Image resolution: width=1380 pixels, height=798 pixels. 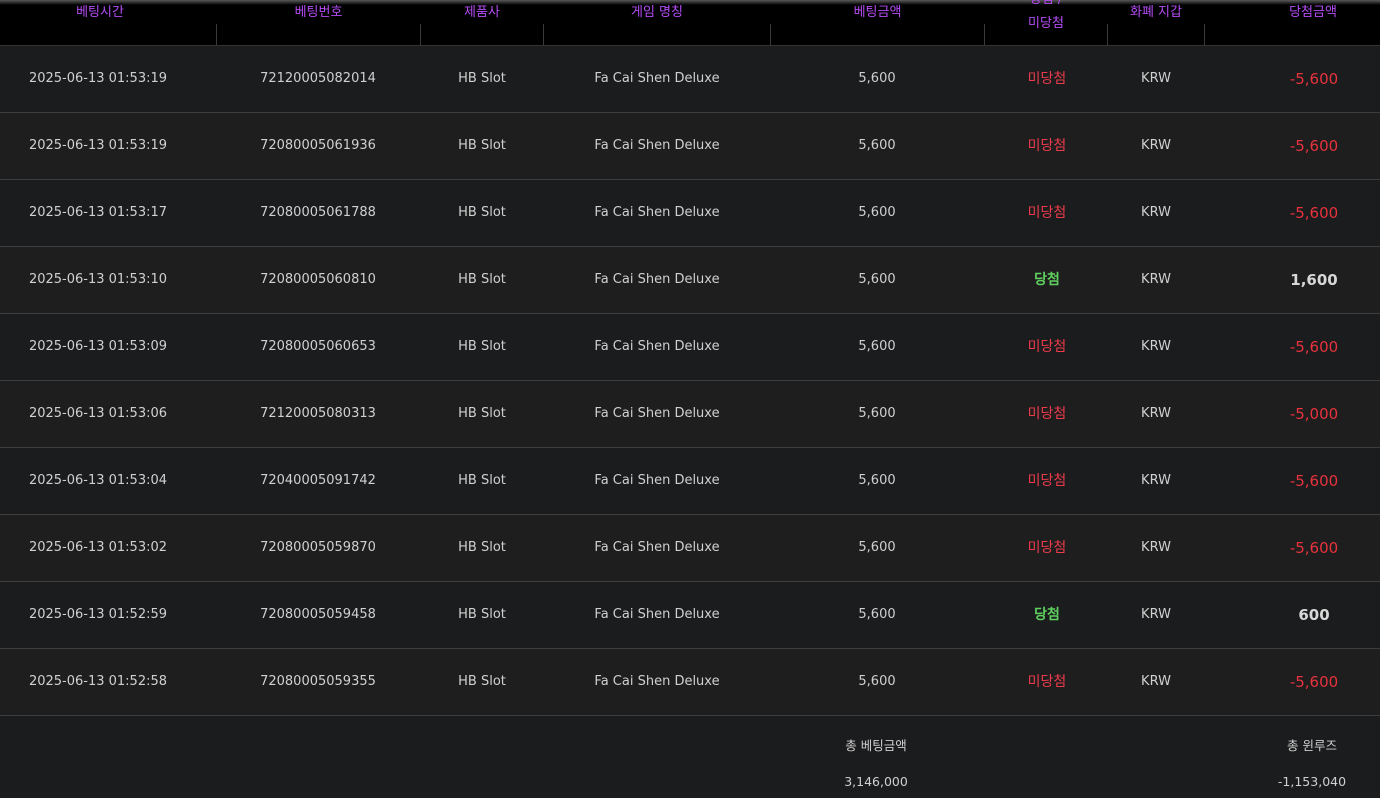 What do you see at coordinates (1312, 745) in the screenshot?
I see `total-winloss-label: 총 윈루즈` at bounding box center [1312, 745].